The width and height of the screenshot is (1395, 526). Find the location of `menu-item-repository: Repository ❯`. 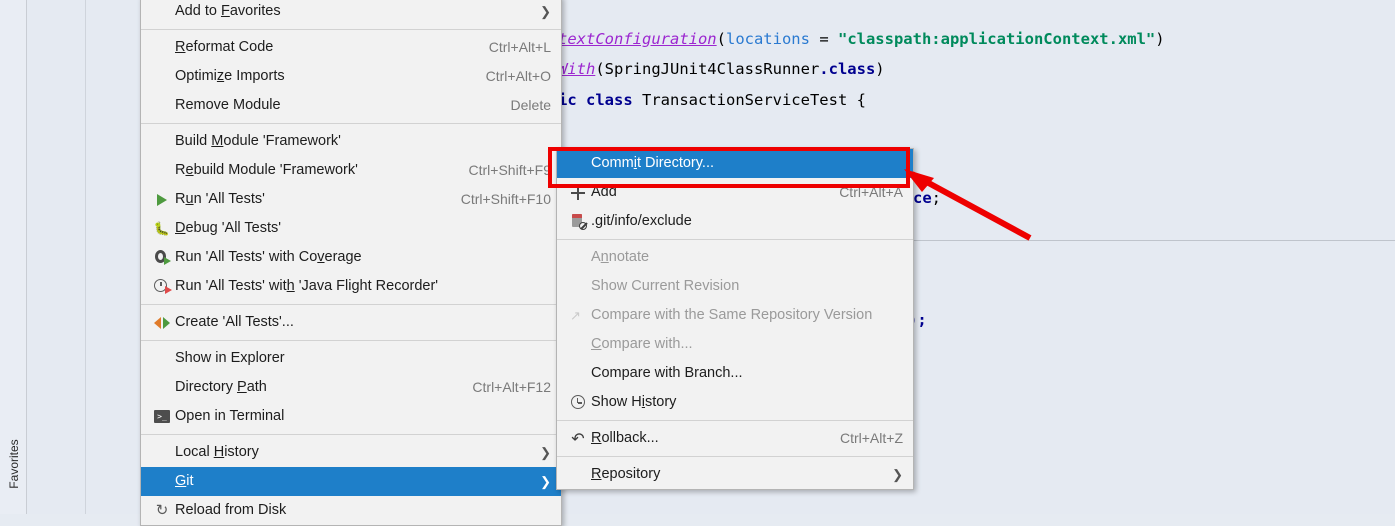

menu-item-repository: Repository ❯ is located at coordinates (735, 474).